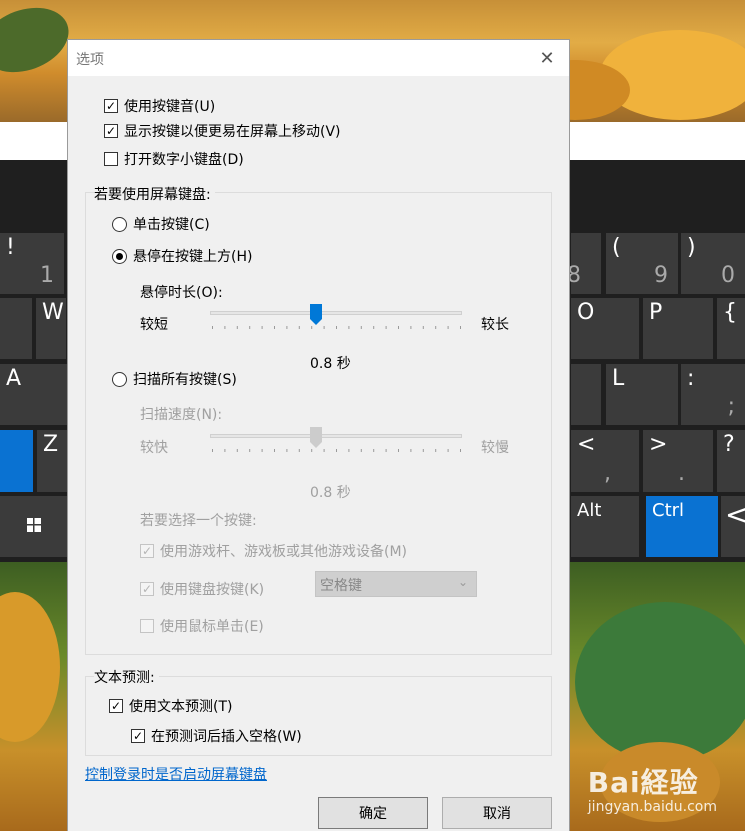 Image resolution: width=745 pixels, height=831 pixels. What do you see at coordinates (731, 328) in the screenshot?
I see `key-brace: {` at bounding box center [731, 328].